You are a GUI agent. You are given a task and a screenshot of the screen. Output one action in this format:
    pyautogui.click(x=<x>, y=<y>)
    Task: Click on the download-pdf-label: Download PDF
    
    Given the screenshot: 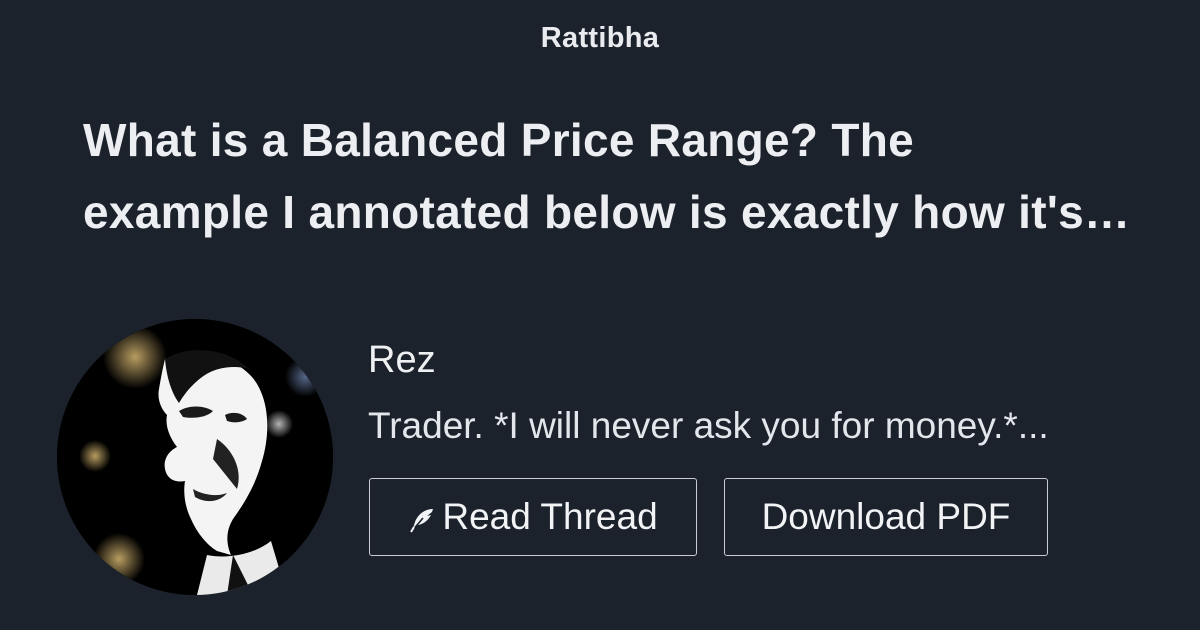 What is the action you would take?
    pyautogui.click(x=886, y=516)
    